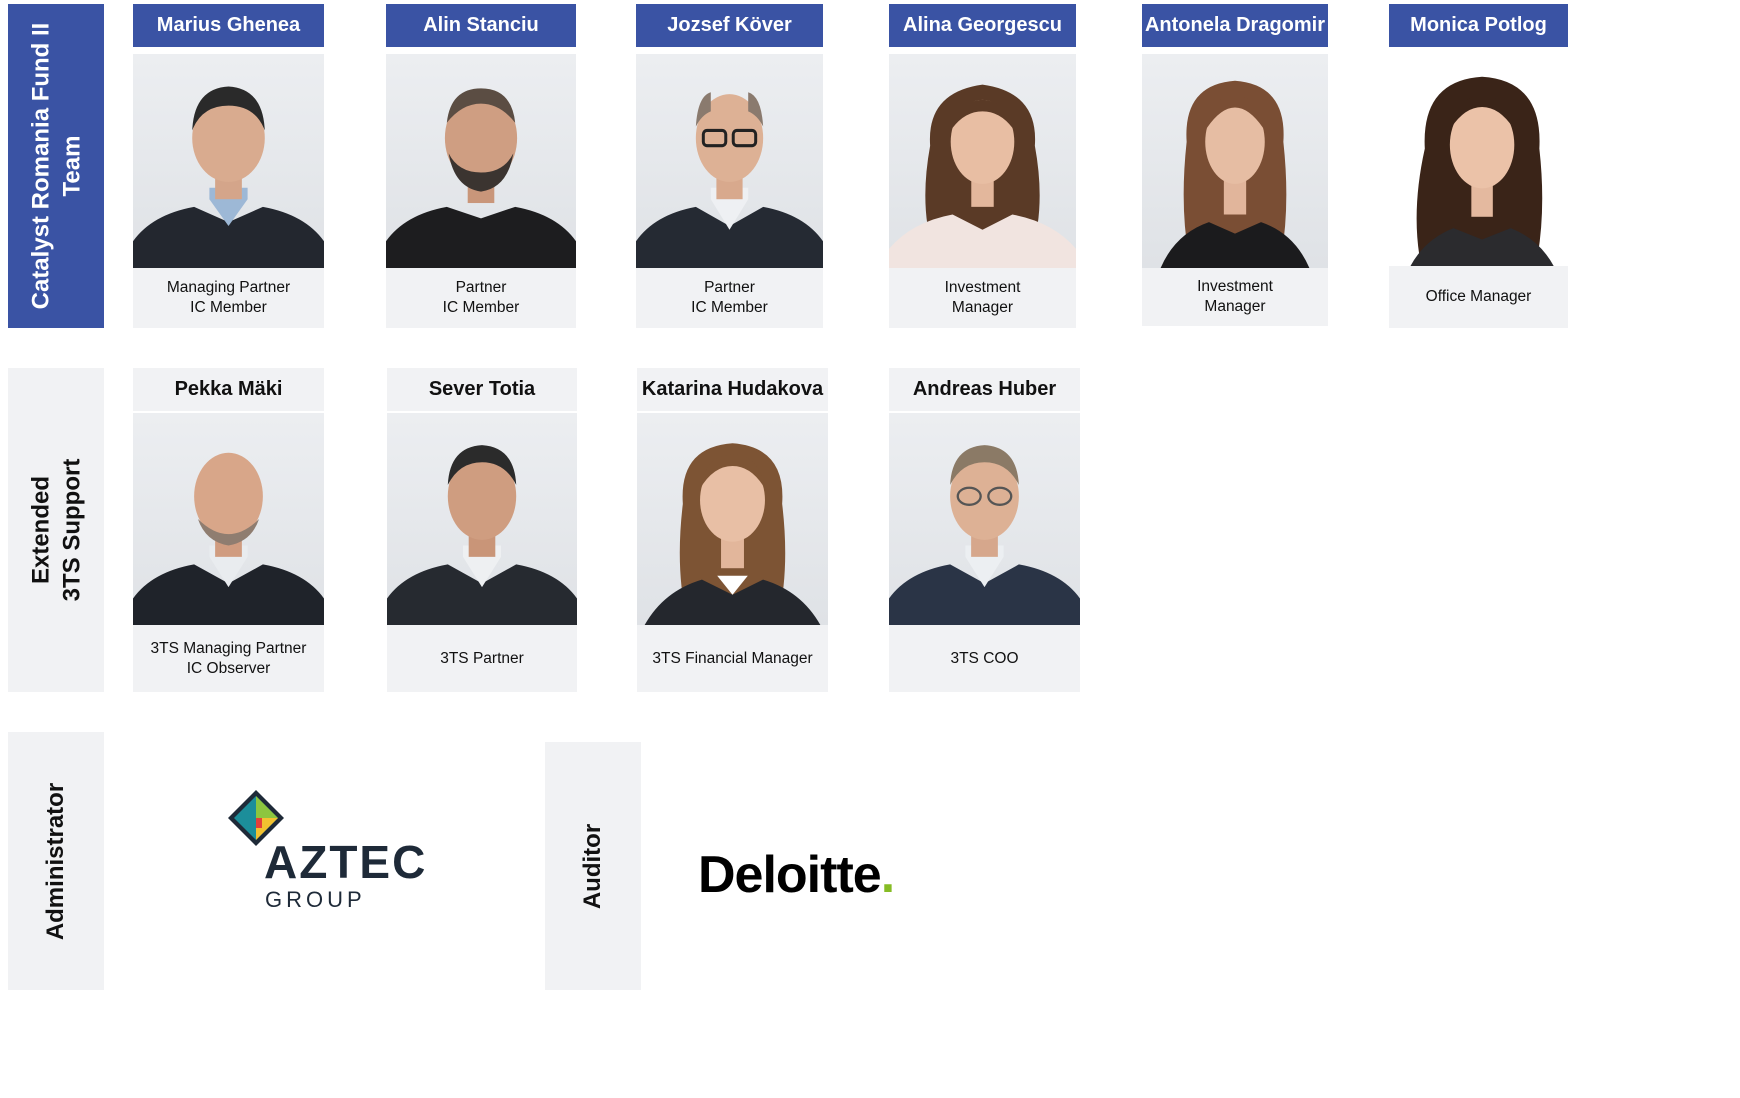 The image size is (1740, 1098). I want to click on team-card-sever-totia: Sever Totia 3TS Partner, so click(482, 530).